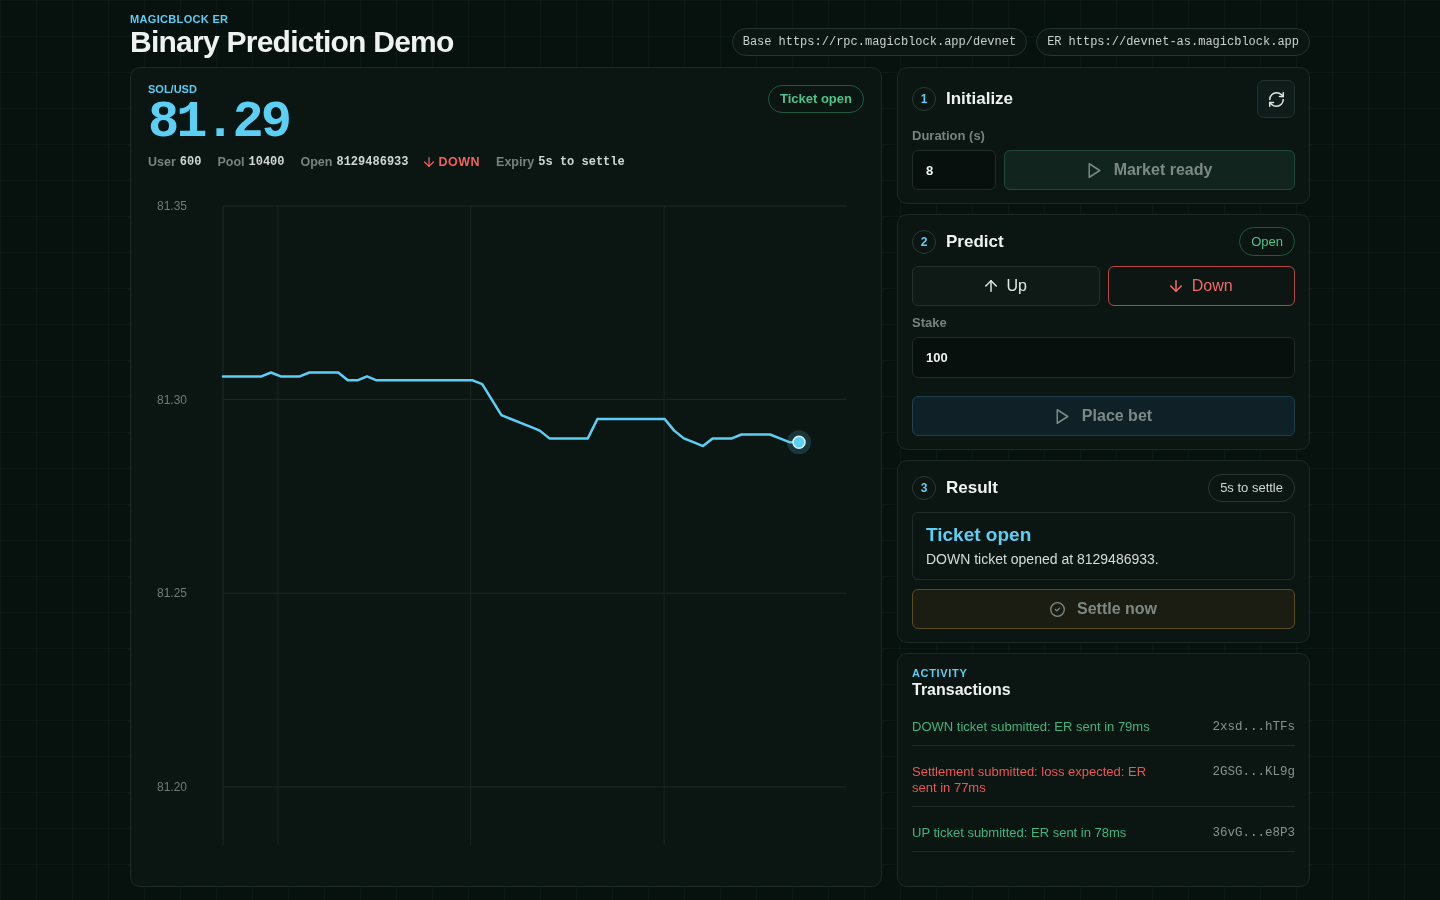 The height and width of the screenshot is (900, 1440). I want to click on stat-label: Pool, so click(231, 162).